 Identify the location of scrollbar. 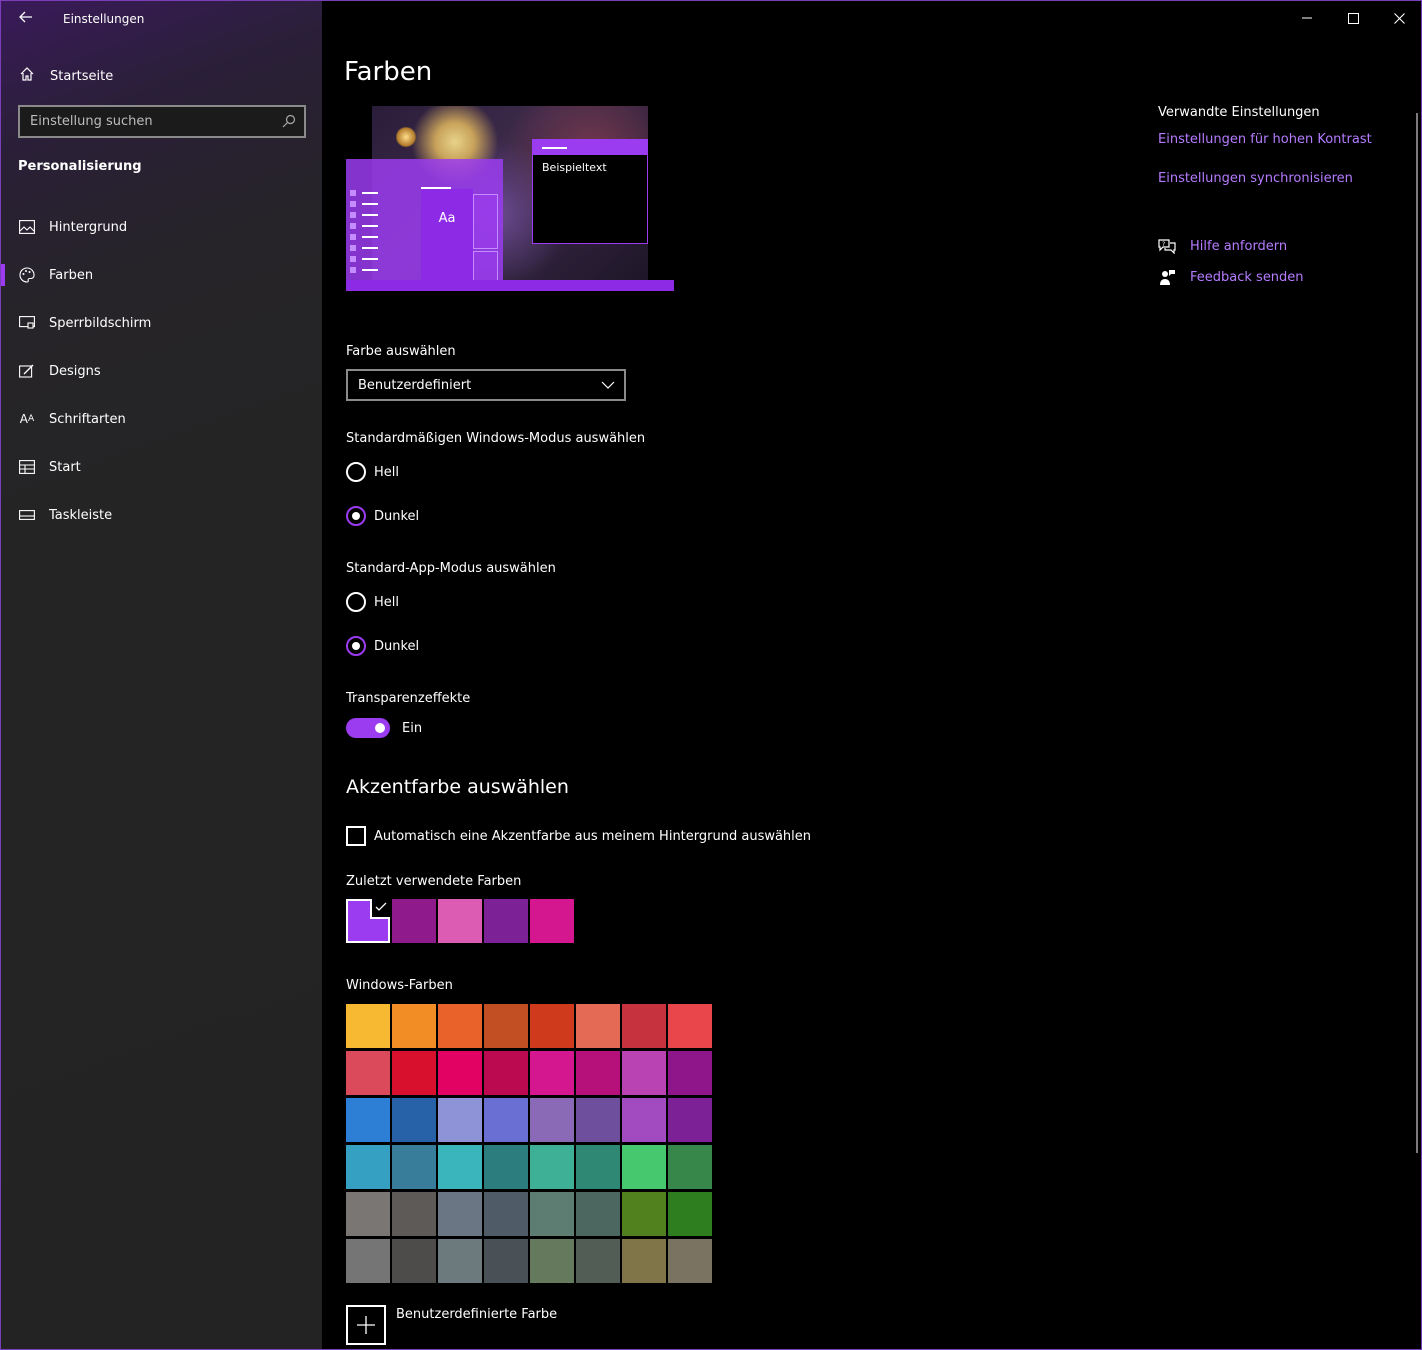
(1417, 633).